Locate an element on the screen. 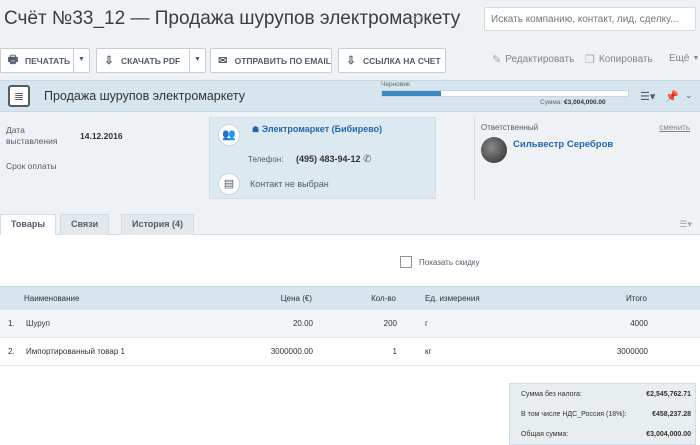 This screenshot has width=700, height=445. show-discount-label: Показать скидку is located at coordinates (449, 262).